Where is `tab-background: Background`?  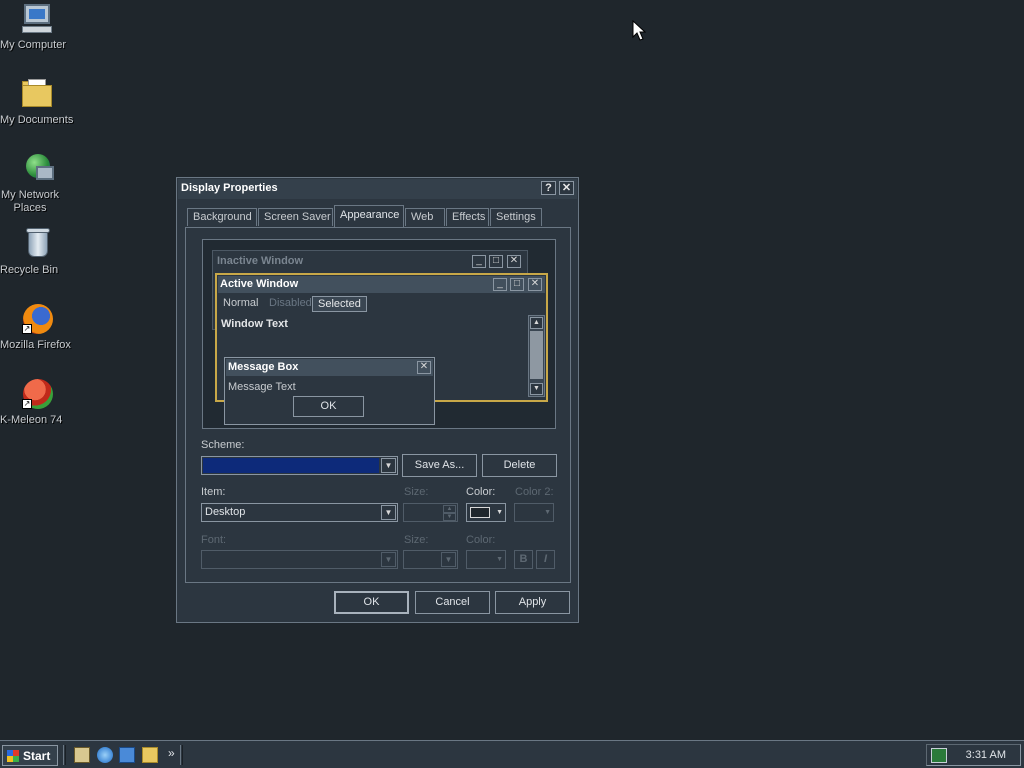
tab-background: Background is located at coordinates (222, 217).